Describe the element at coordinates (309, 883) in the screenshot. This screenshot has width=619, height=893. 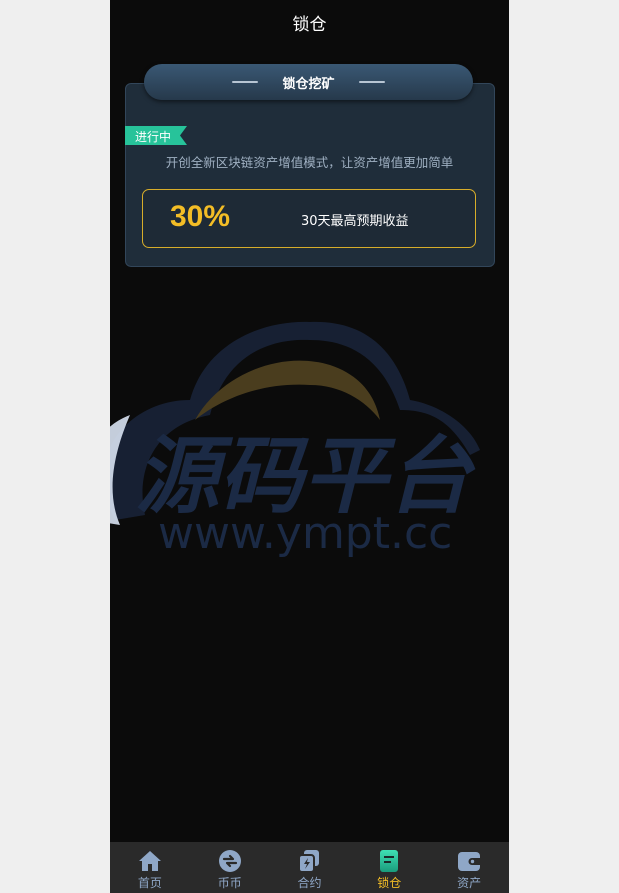
I see `tab-contract-label: 合约` at that location.